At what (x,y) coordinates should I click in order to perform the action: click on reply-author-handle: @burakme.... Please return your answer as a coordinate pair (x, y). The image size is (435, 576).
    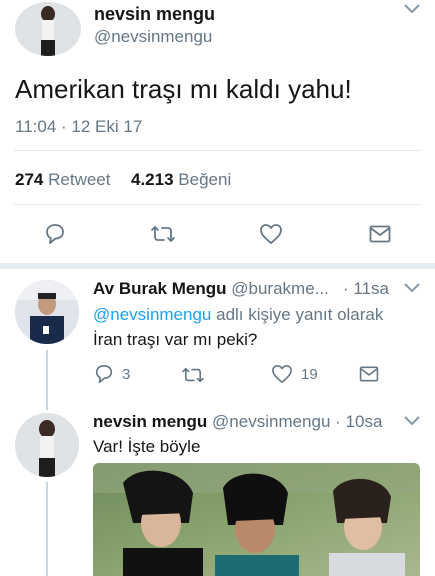
    Looking at the image, I should click on (280, 288).